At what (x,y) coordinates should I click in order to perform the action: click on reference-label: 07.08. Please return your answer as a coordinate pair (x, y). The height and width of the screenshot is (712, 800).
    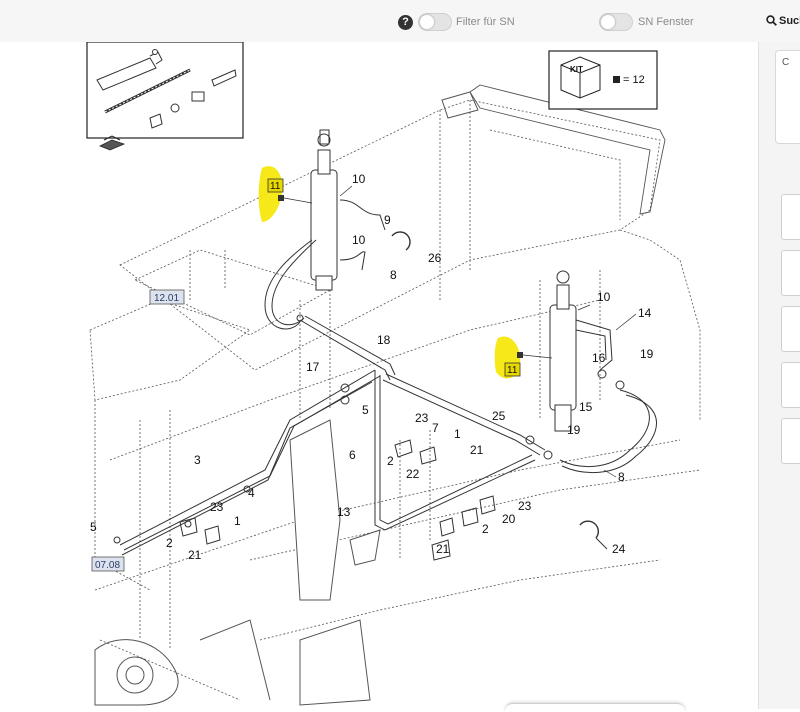
    Looking at the image, I should click on (107, 565).